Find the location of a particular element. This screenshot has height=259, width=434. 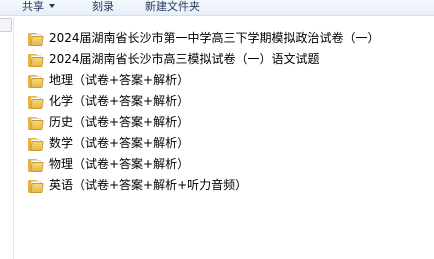

file-name: 英语（试卷+答案+解析+听力音频） is located at coordinates (148, 185).